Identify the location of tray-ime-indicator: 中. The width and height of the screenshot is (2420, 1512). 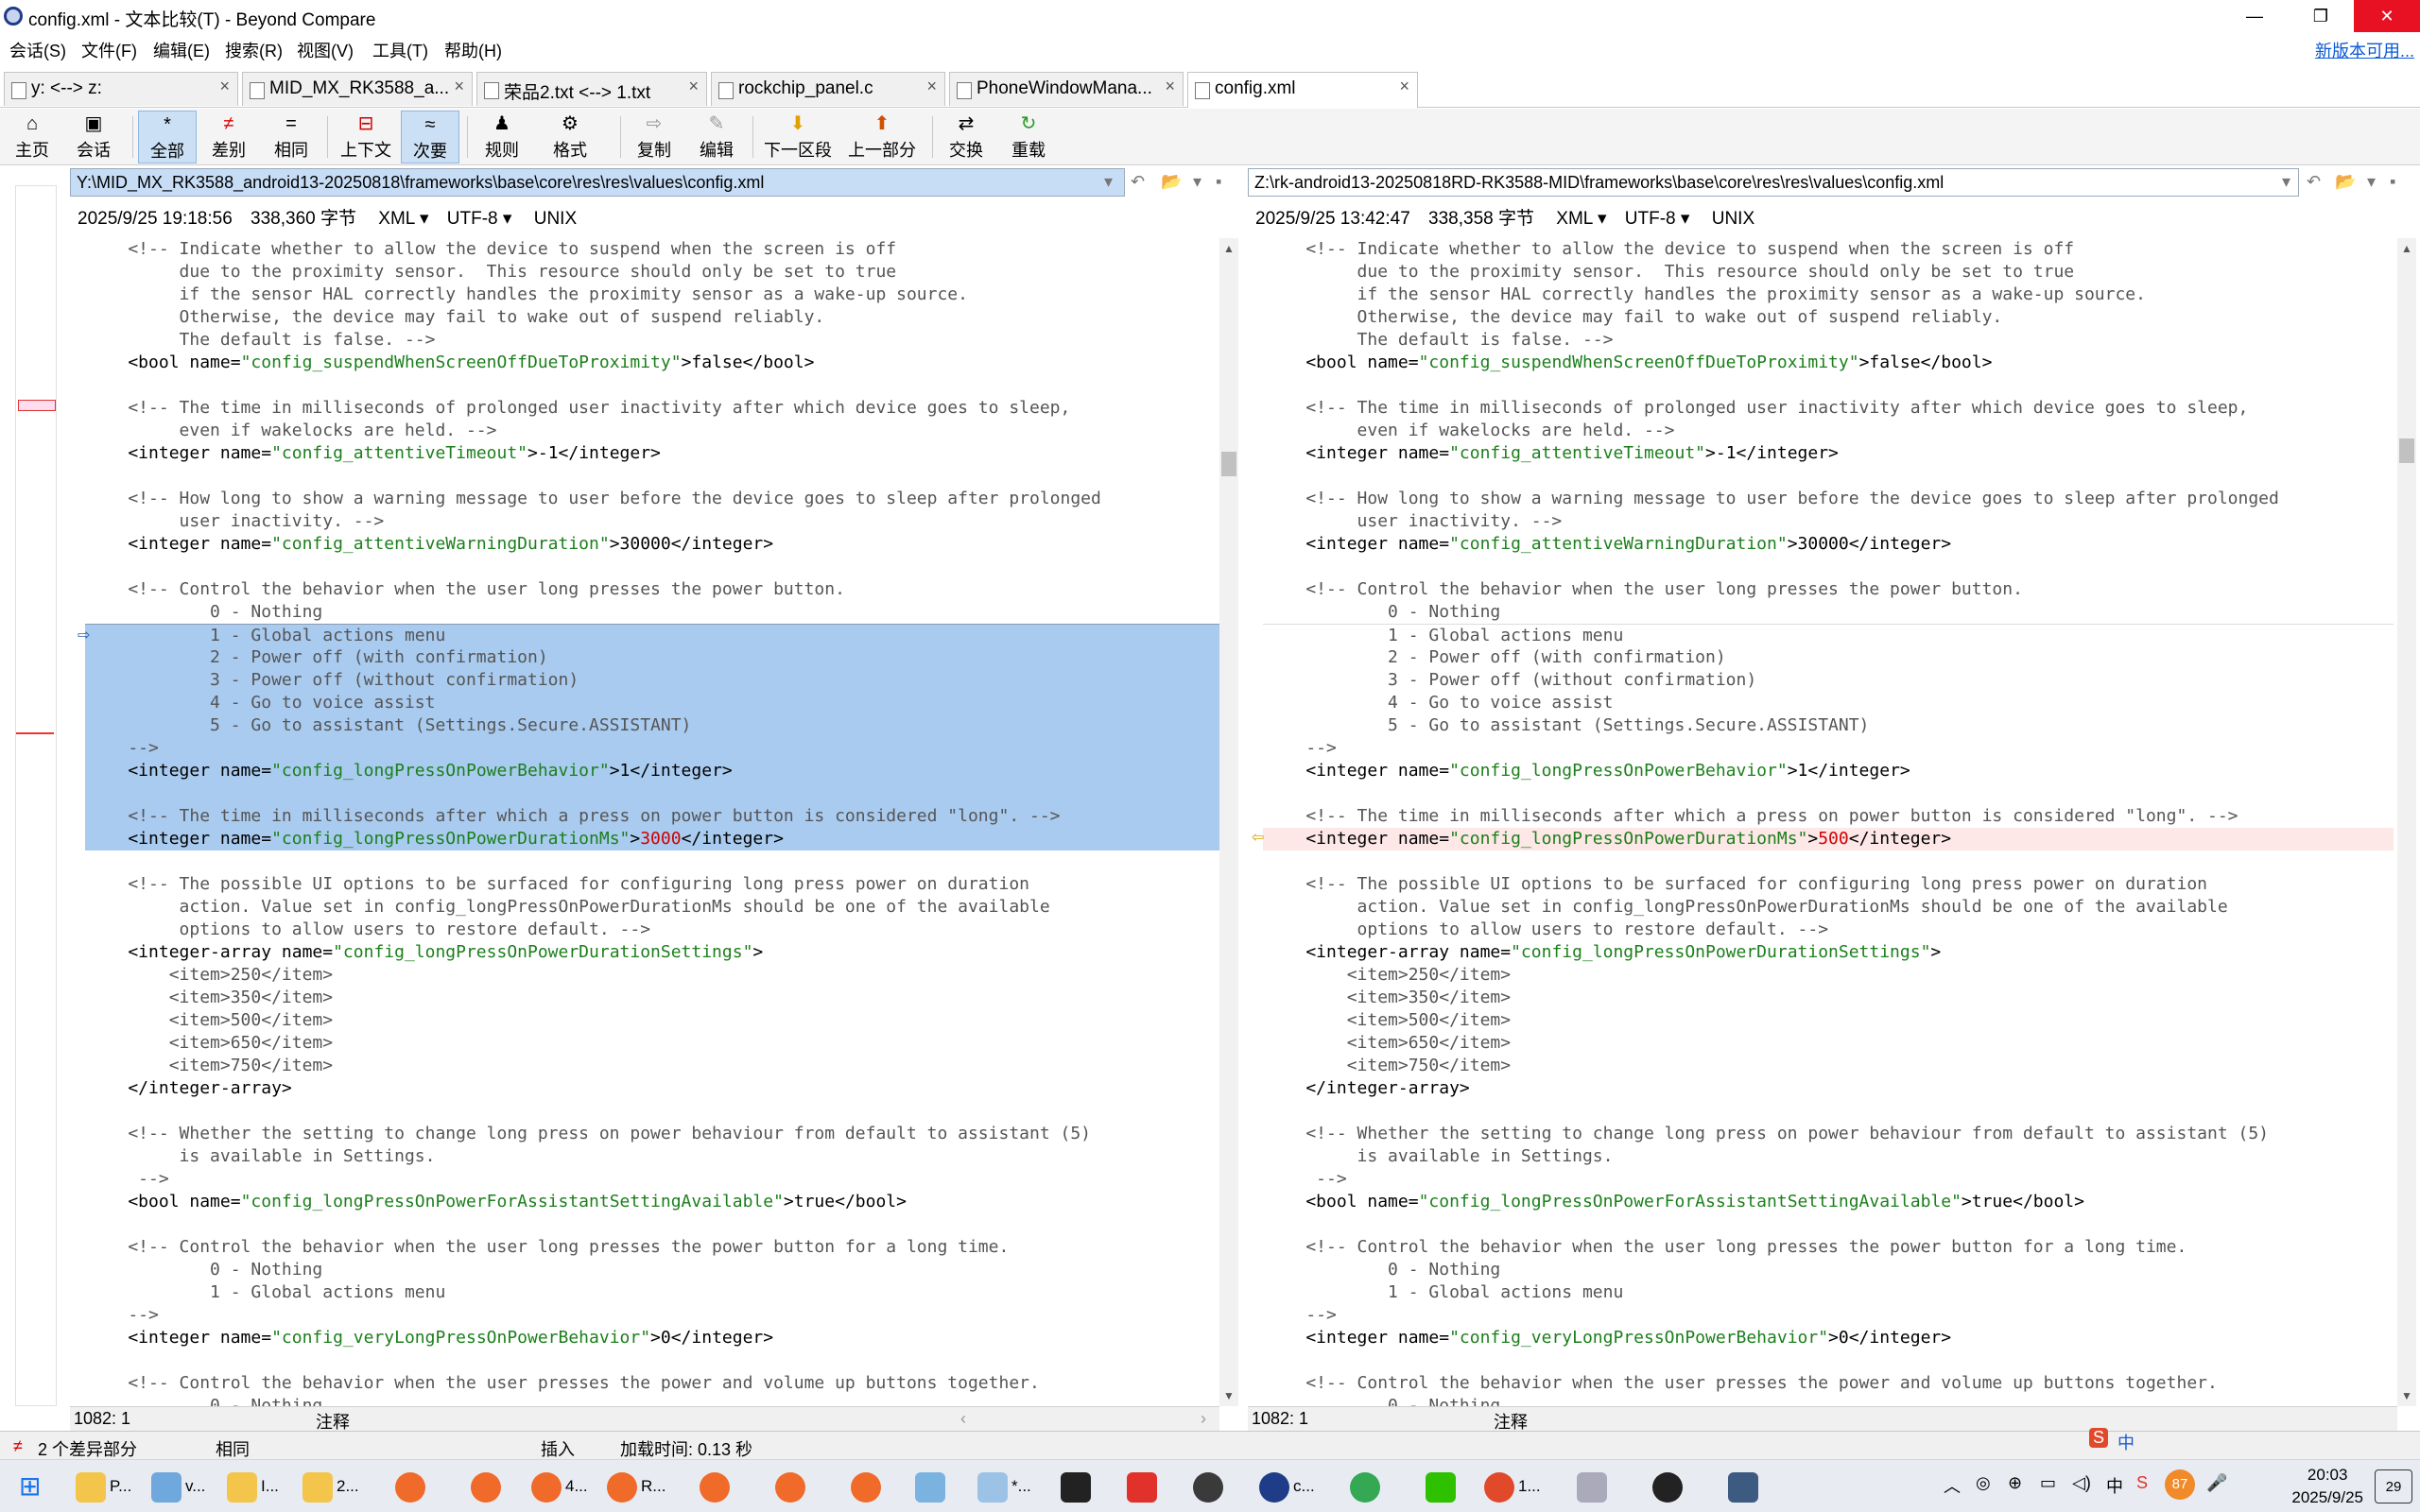
(2114, 1485).